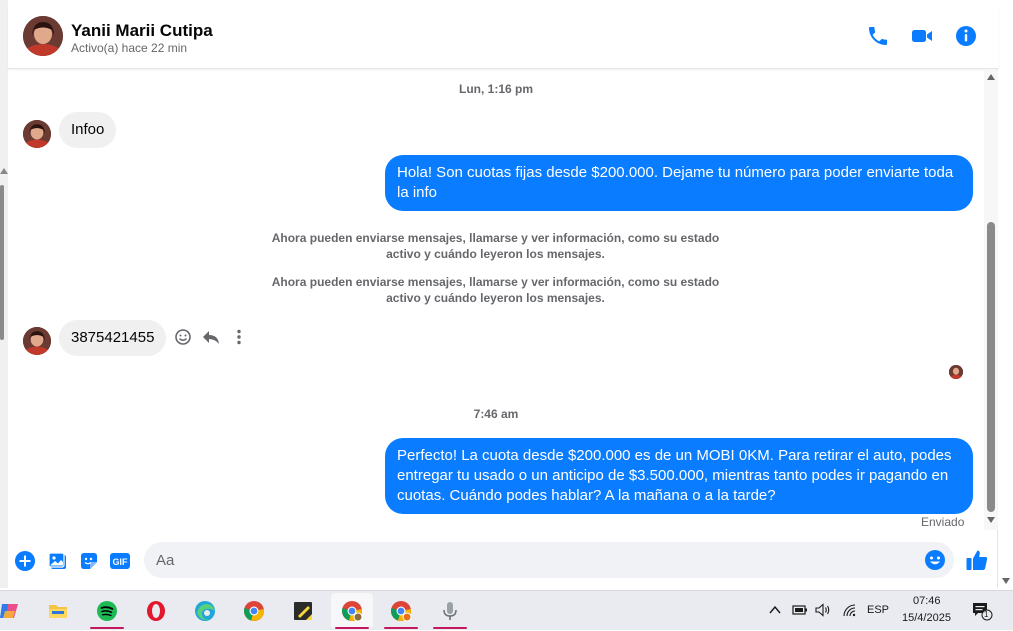 Image resolution: width=1013 pixels, height=631 pixels. I want to click on timestamp: Lun, 1:16 pm, so click(495, 89).